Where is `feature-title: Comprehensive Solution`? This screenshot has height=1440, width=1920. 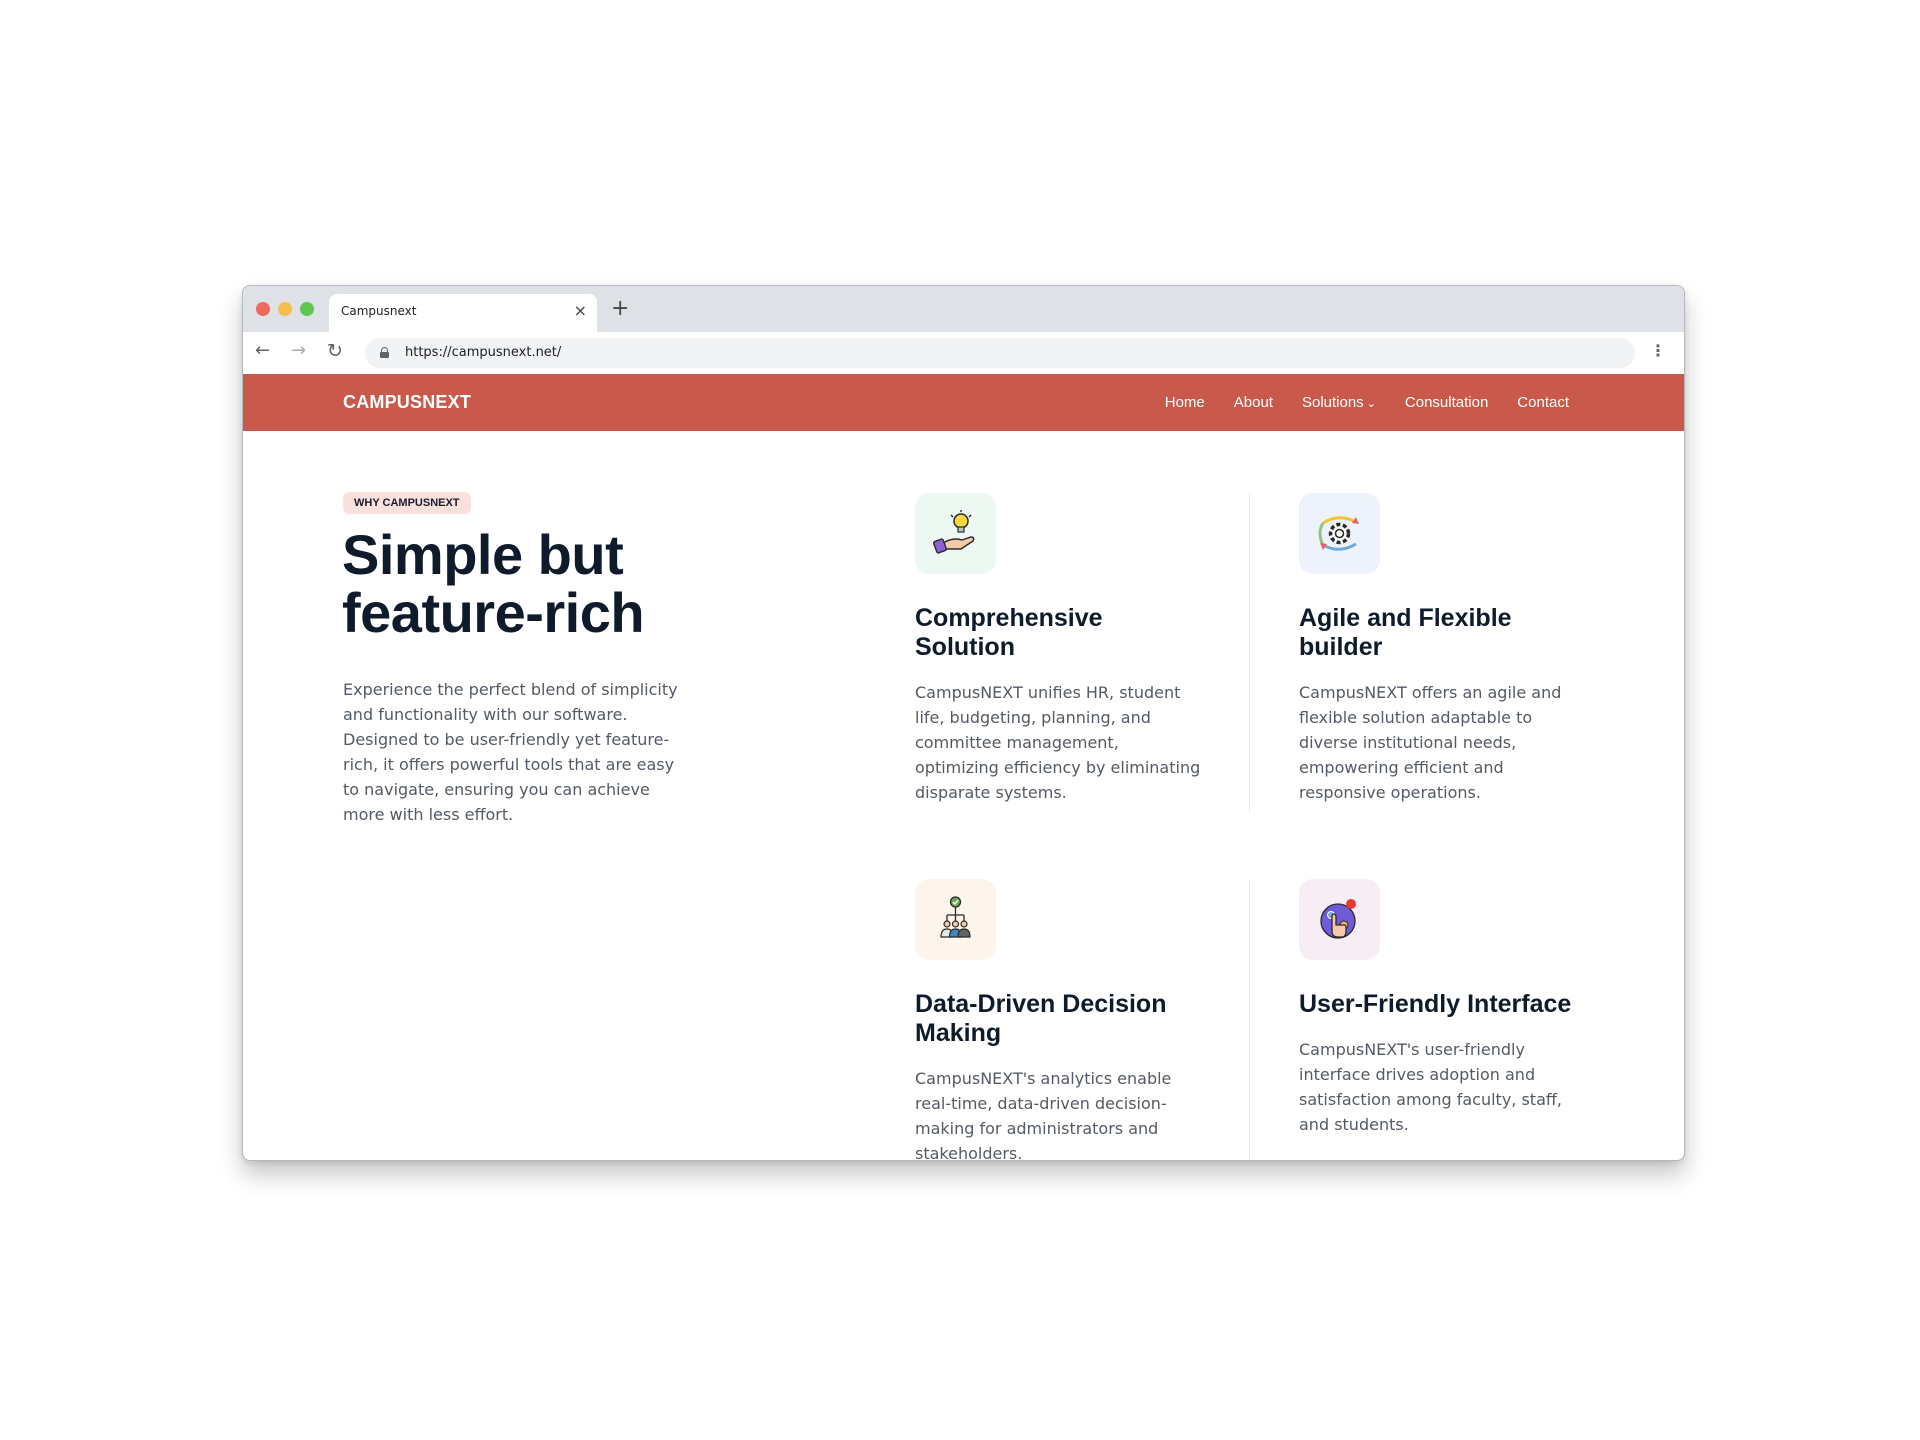
feature-title: Comprehensive Solution is located at coordinates (1009, 632).